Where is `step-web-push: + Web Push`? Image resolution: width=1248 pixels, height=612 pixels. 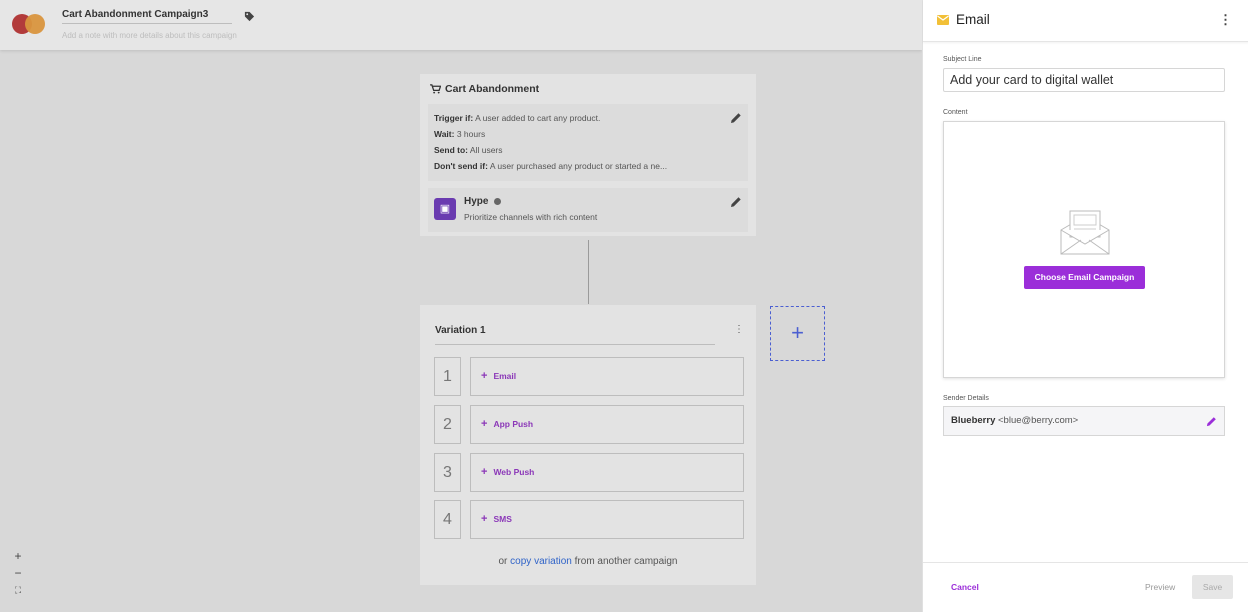 step-web-push: + Web Push is located at coordinates (607, 472).